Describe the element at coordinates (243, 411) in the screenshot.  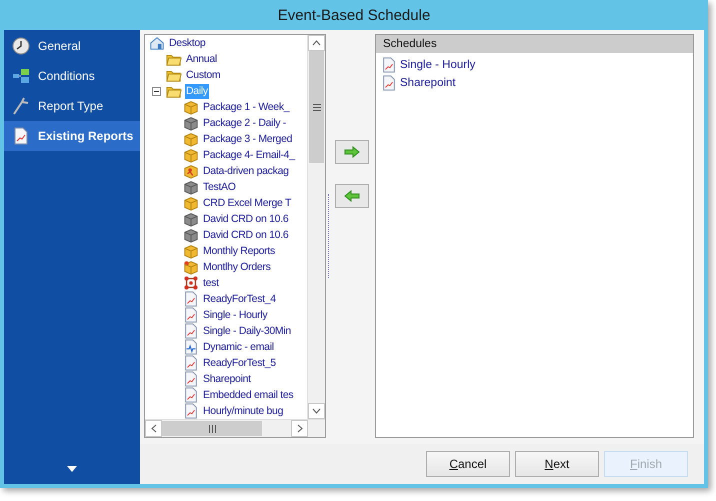
I see `tree-item: Hourly/minute bug` at that location.